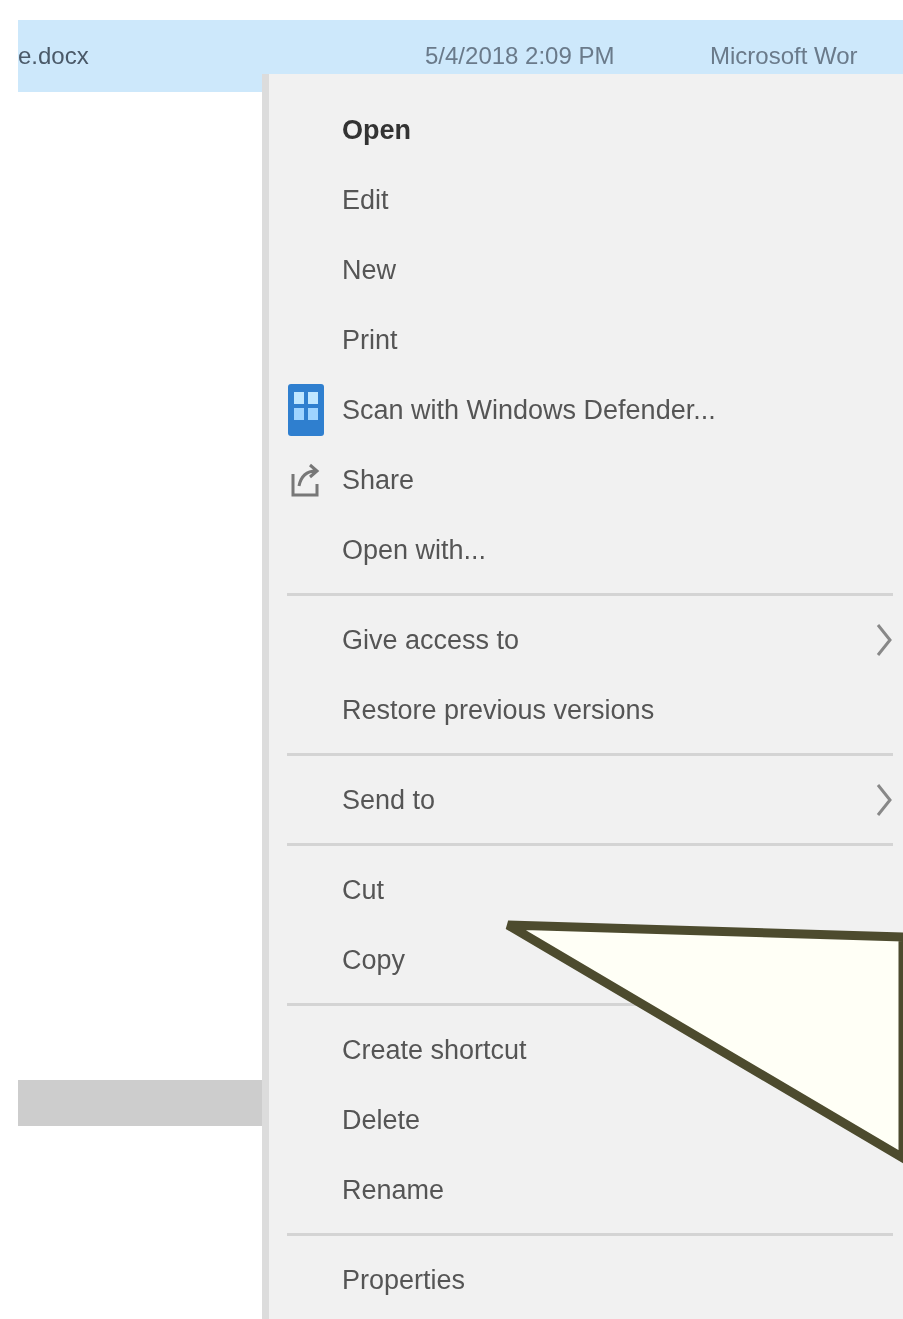 The image size is (903, 1319). Describe the element at coordinates (389, 800) in the screenshot. I see `menu-item-label: Send to` at that location.